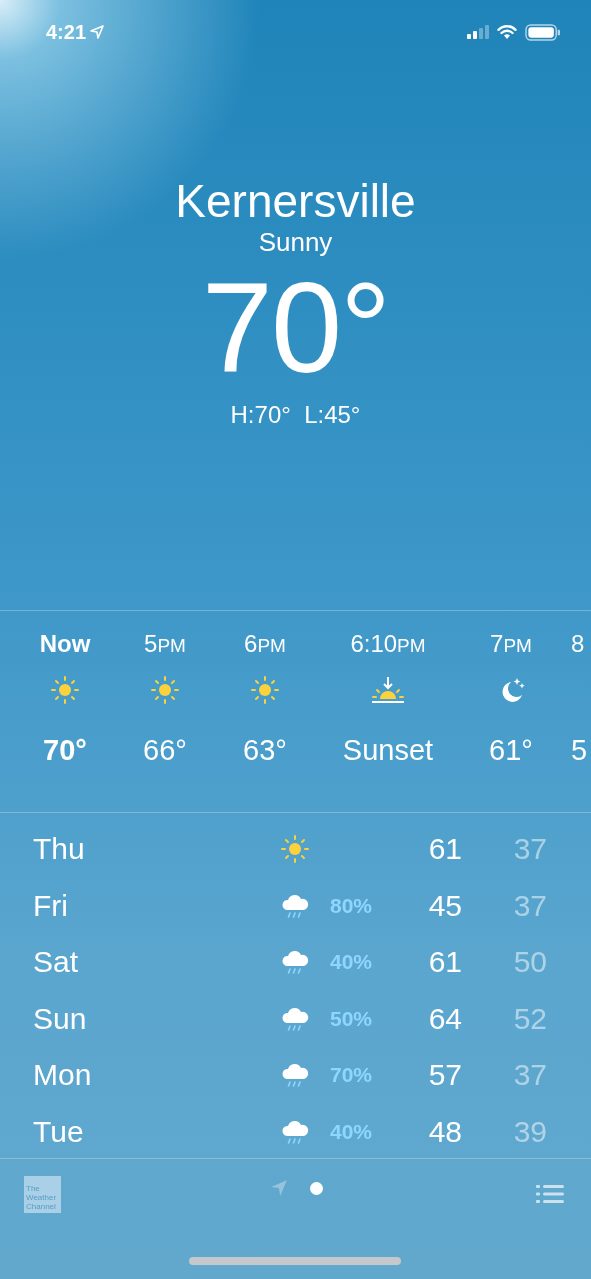 The height and width of the screenshot is (1279, 591). I want to click on hour-temperature: 70°, so click(65, 750).